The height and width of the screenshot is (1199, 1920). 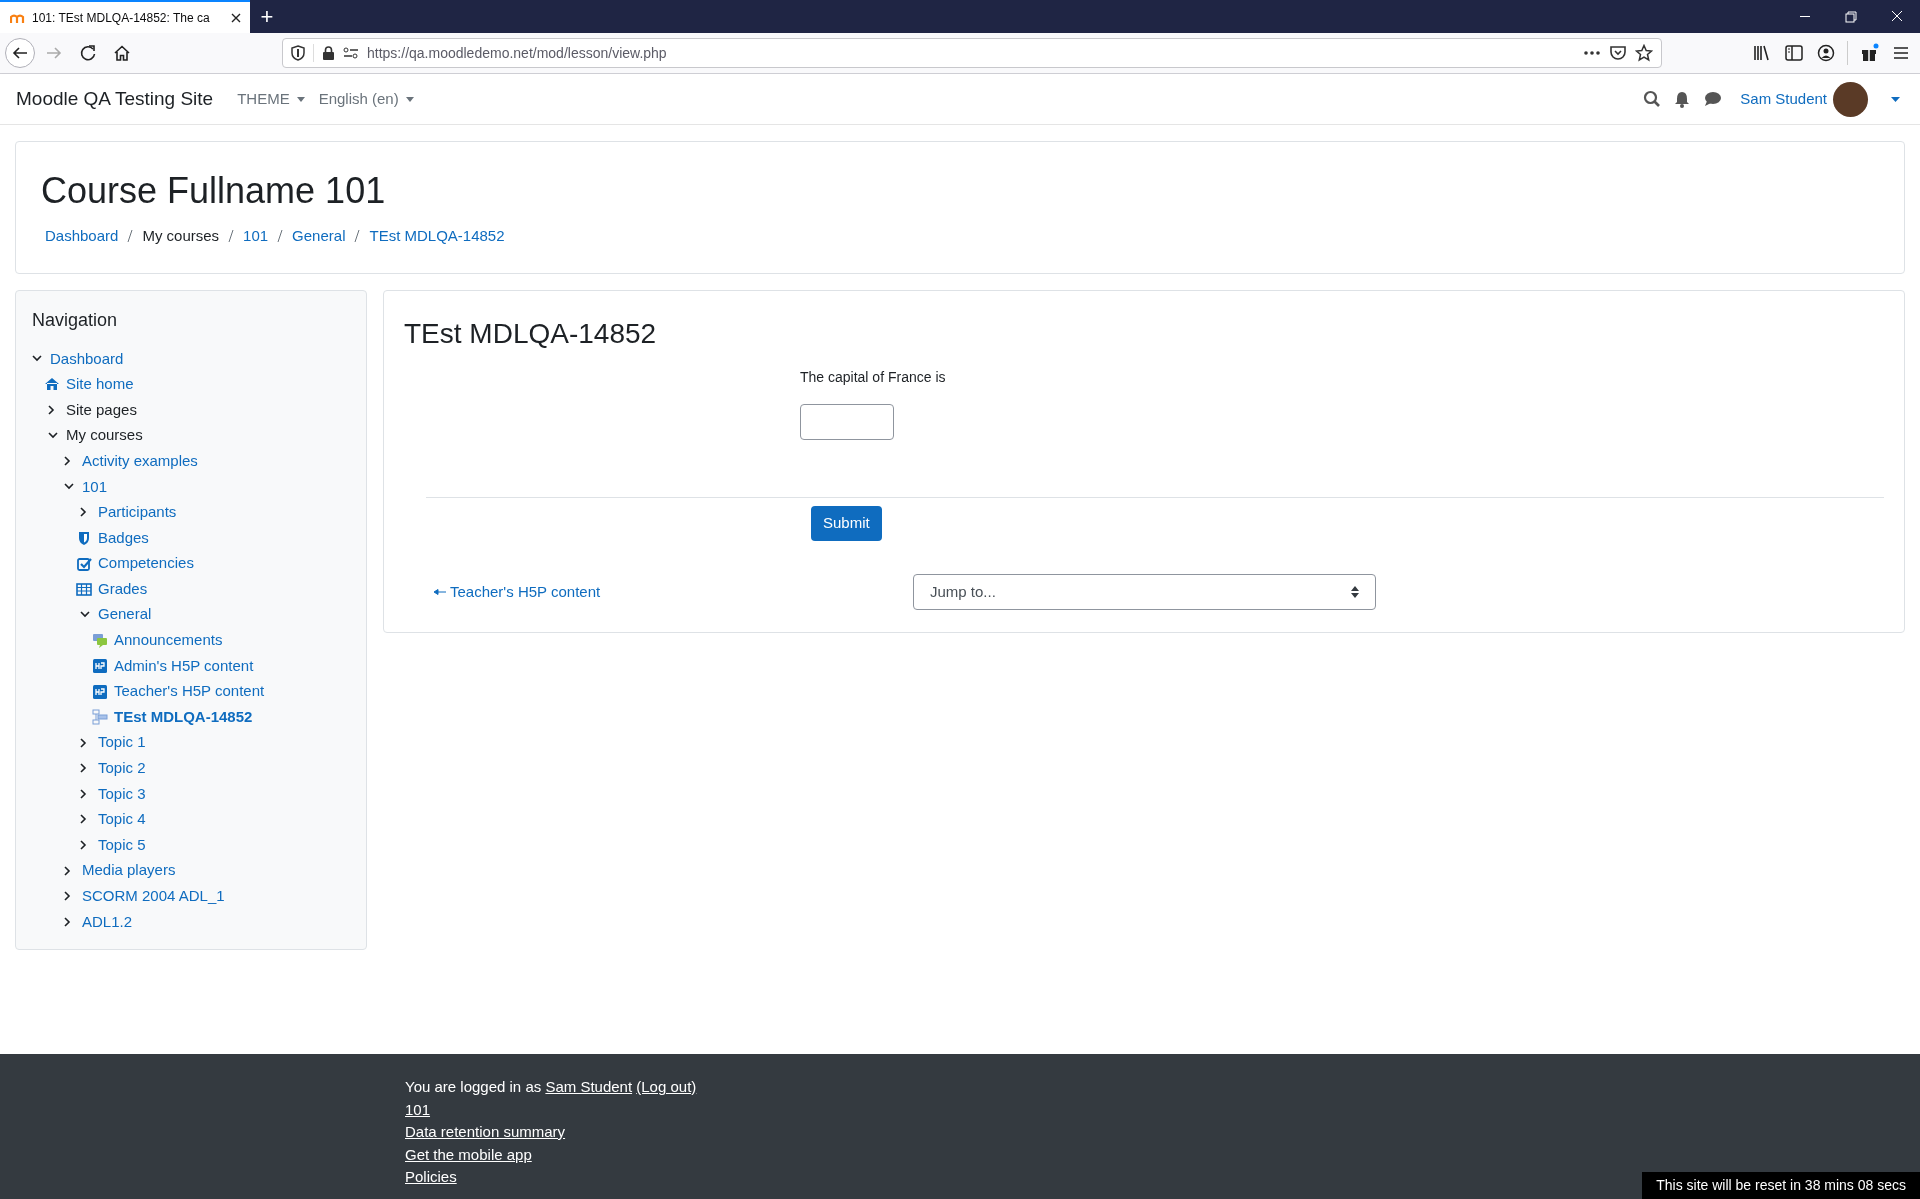 What do you see at coordinates (1820, 99) in the screenshot?
I see `user-menu: Sam Student` at bounding box center [1820, 99].